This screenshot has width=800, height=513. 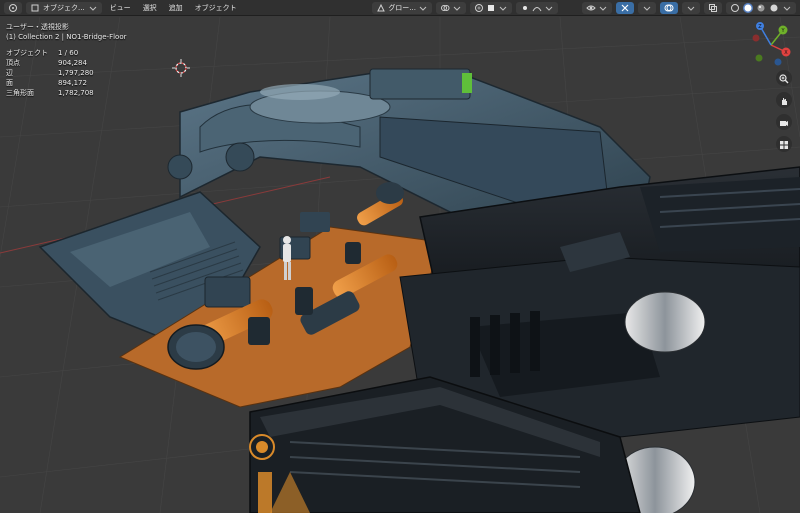 What do you see at coordinates (479, 8) in the screenshot?
I see `proportional-editing-icon` at bounding box center [479, 8].